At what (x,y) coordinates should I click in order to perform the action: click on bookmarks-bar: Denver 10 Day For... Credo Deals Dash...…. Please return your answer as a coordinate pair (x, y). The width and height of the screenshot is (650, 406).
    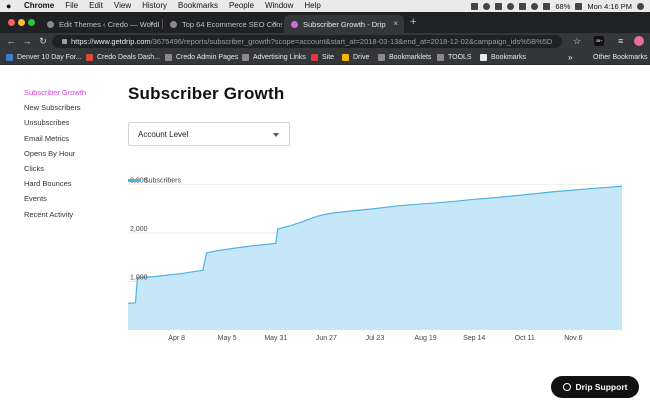
    Looking at the image, I should click on (325, 57).